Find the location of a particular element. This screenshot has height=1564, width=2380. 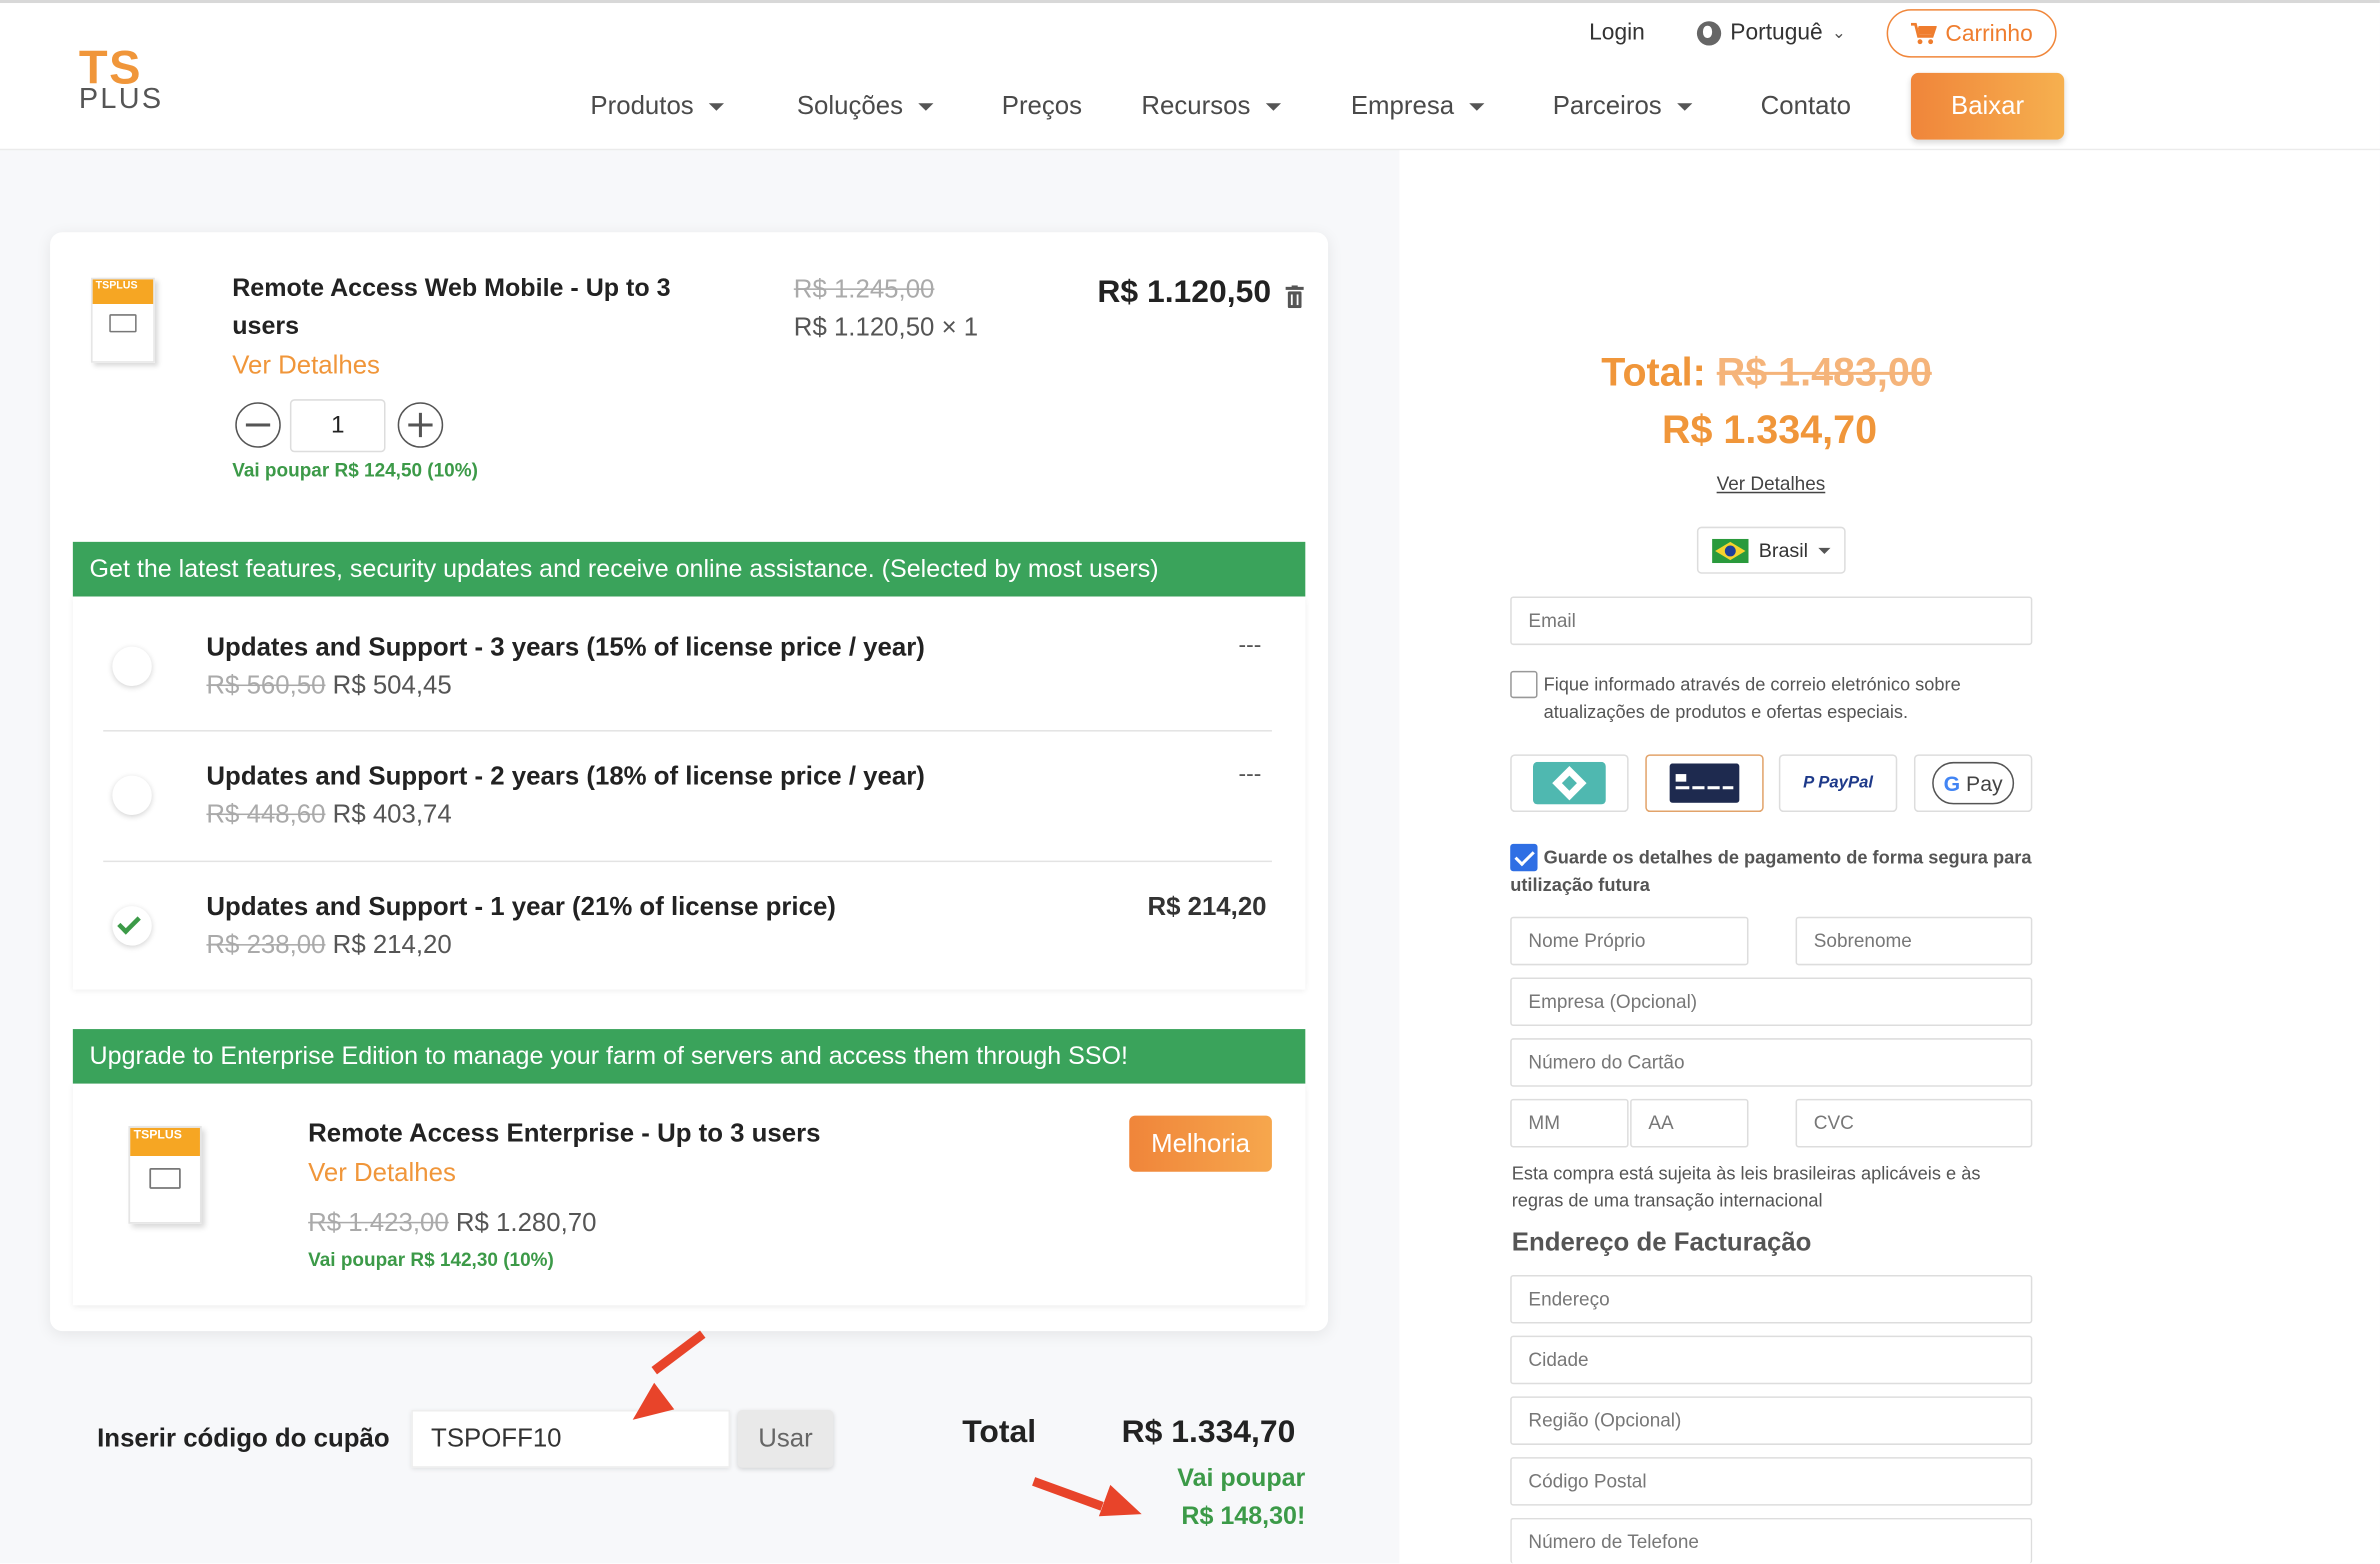

plus-icon is located at coordinates (420, 425).